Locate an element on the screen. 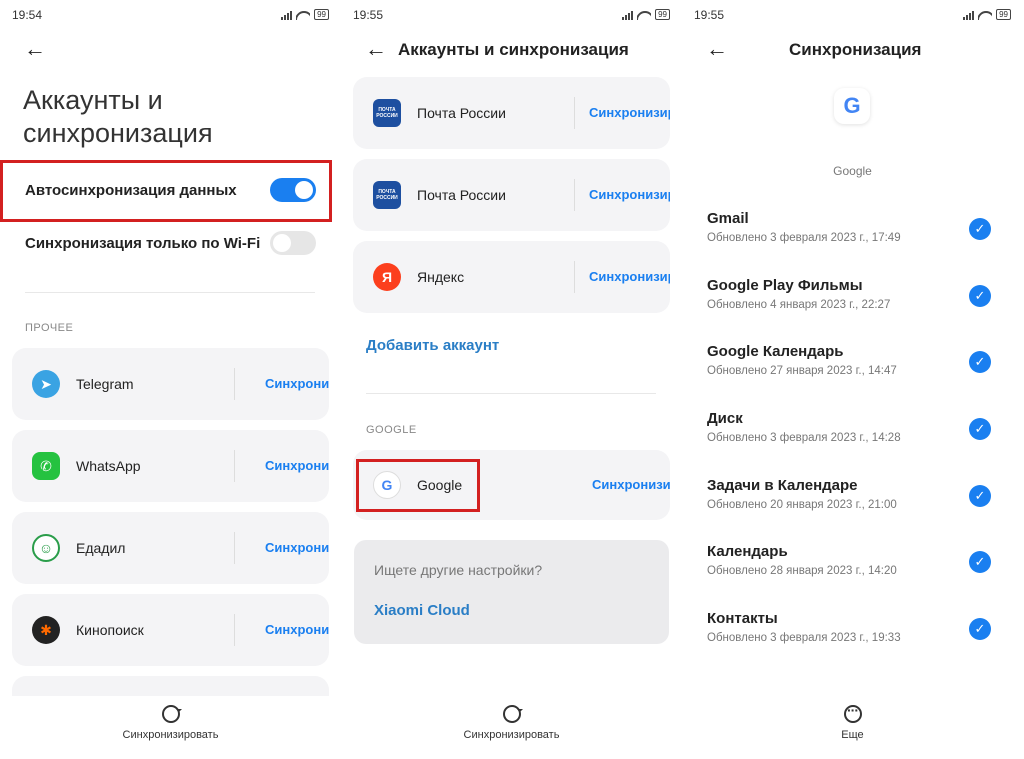 The image size is (1024, 759). account-card: ✆ WhatsApp Синхрони is located at coordinates (170, 466).